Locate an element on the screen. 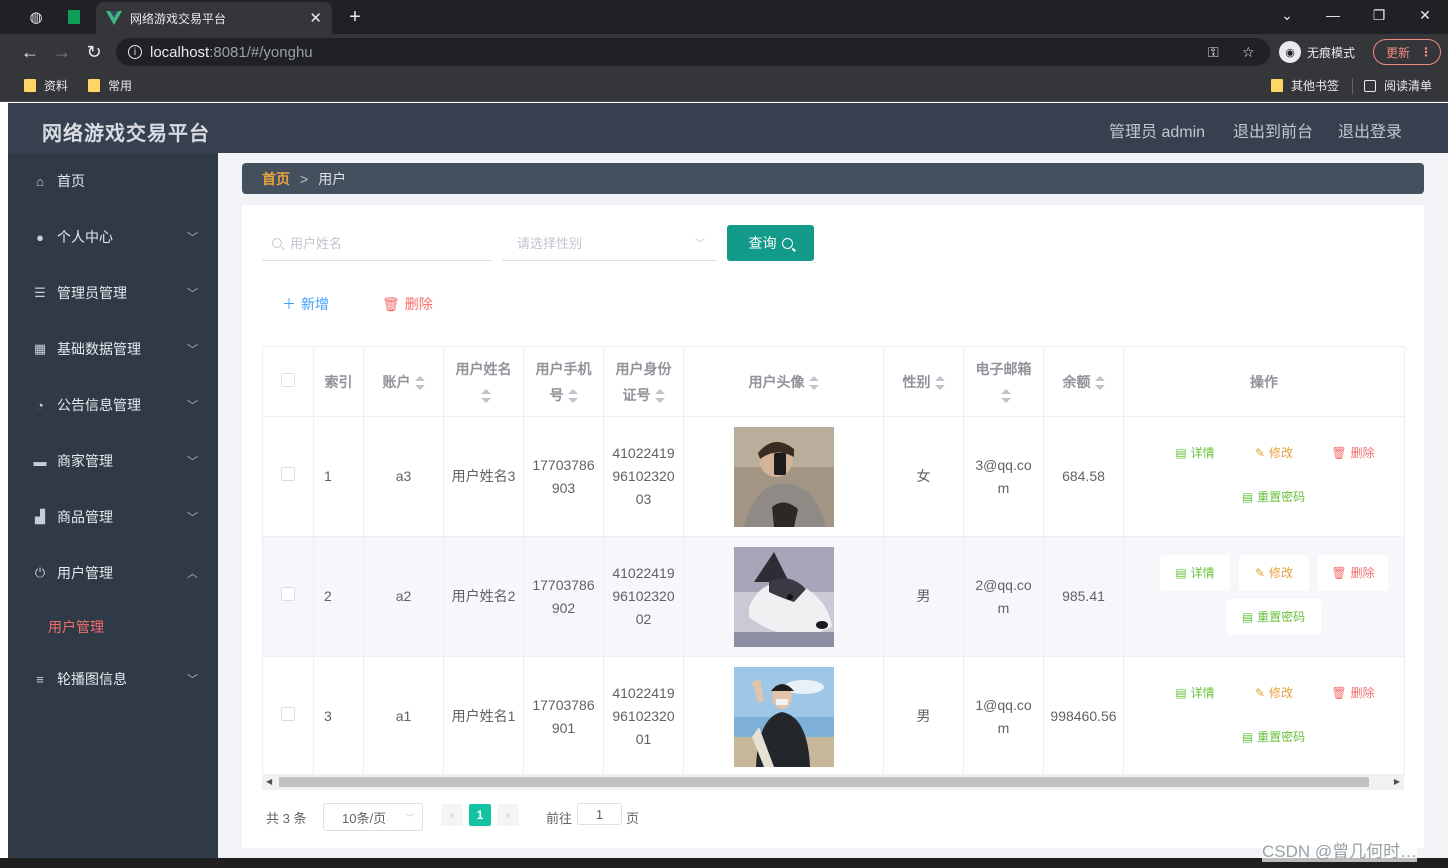  sidebar-item-notices: ◔ 公告信息管理 ﹀ is located at coordinates (113, 405).